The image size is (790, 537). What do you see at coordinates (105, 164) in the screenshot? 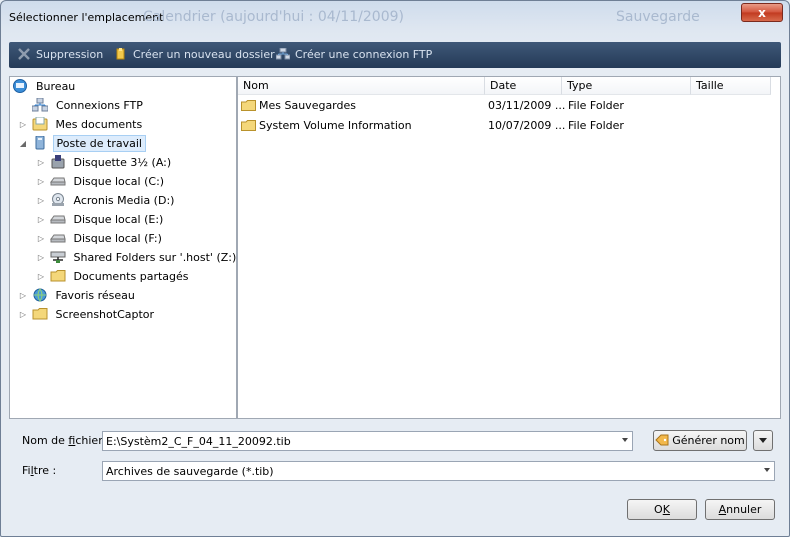
I see `tree-item-floppy-a: ▷ Disquette 3½ (A:)` at bounding box center [105, 164].